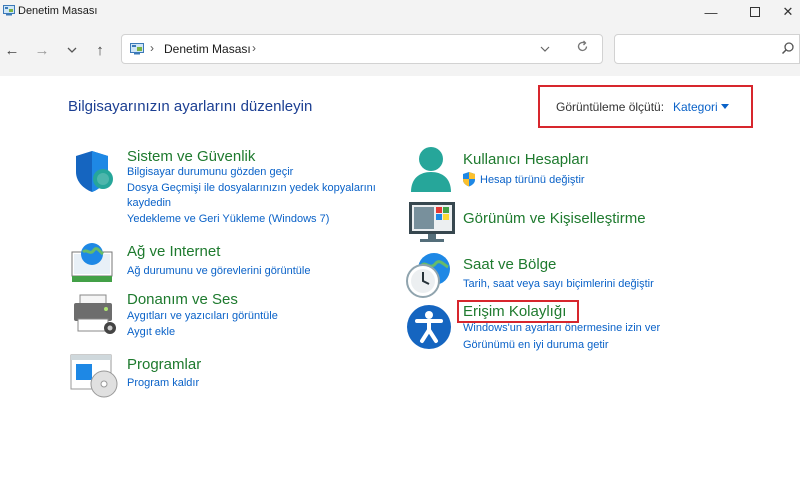 The width and height of the screenshot is (800, 495). Describe the element at coordinates (202, 316) in the screenshot. I see `link-view-devices-printers: Aygıtları ve yazıcıları görüntüle` at that location.